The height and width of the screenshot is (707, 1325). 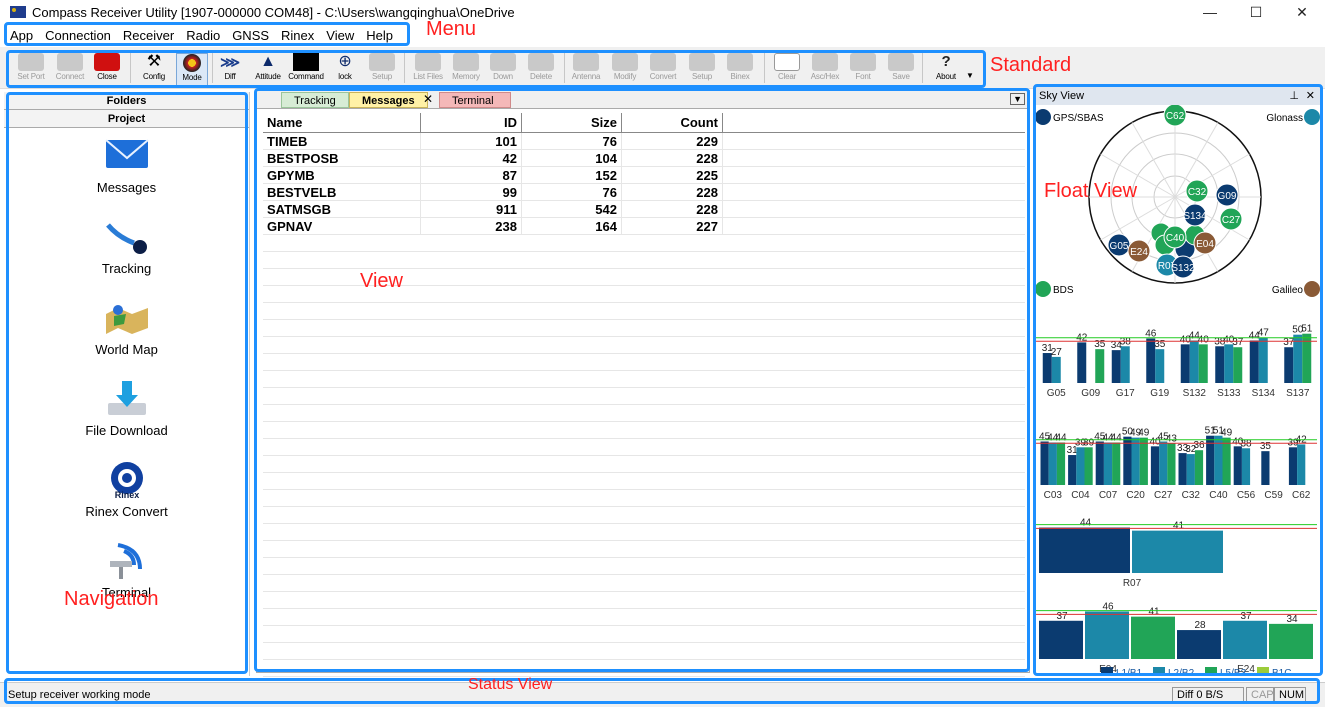 What do you see at coordinates (107, 70) in the screenshot?
I see `close-button: Close` at bounding box center [107, 70].